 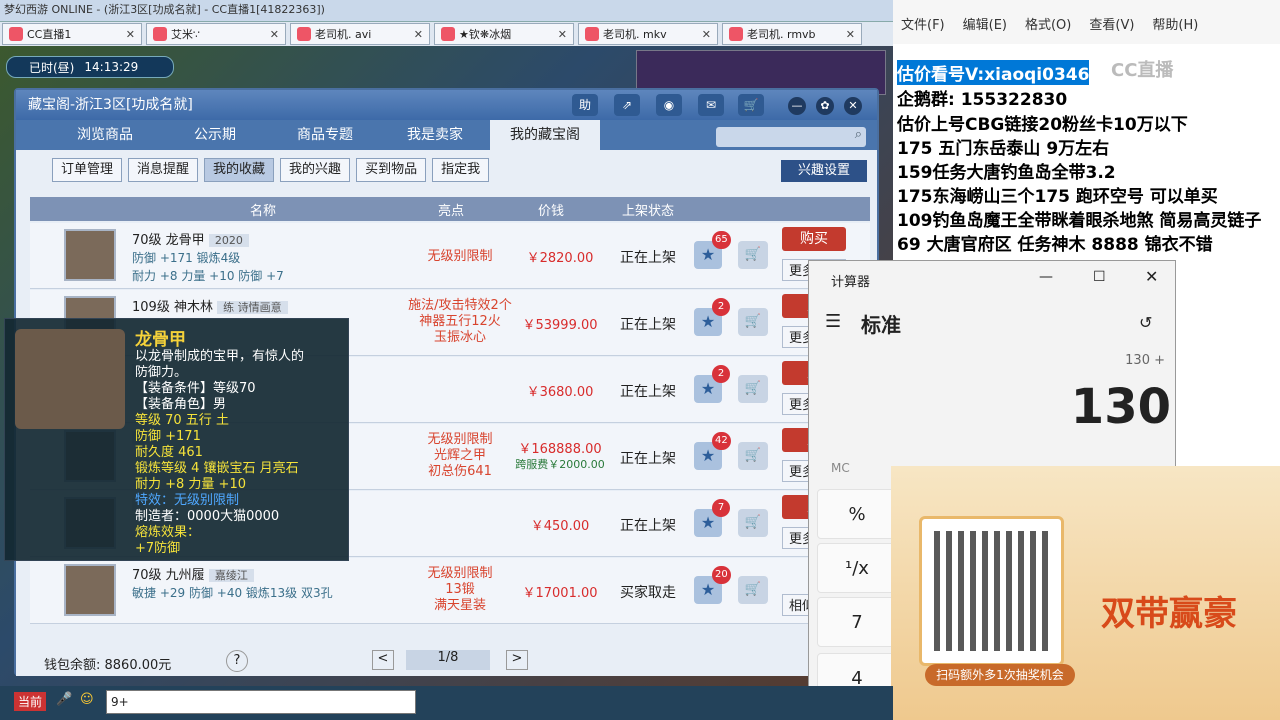 I want to click on order-manage-button: 订单管理, so click(x=87, y=170).